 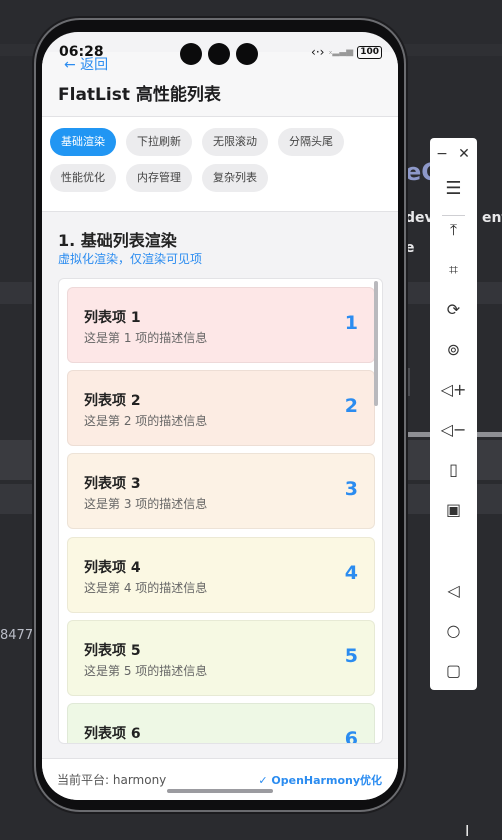 What do you see at coordinates (351, 489) in the screenshot?
I see `list-item-number: 3` at bounding box center [351, 489].